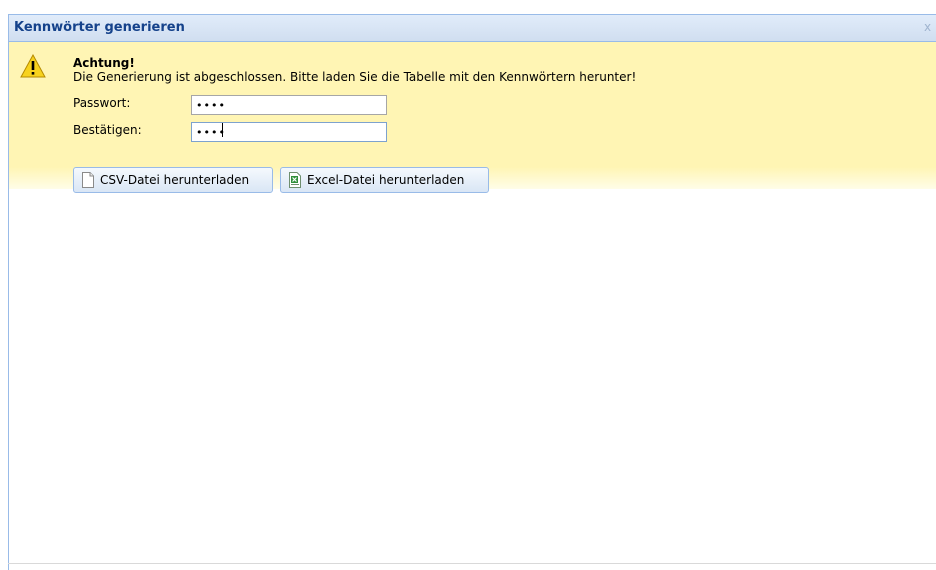  I want to click on alert-title: Achtung!, so click(104, 63).